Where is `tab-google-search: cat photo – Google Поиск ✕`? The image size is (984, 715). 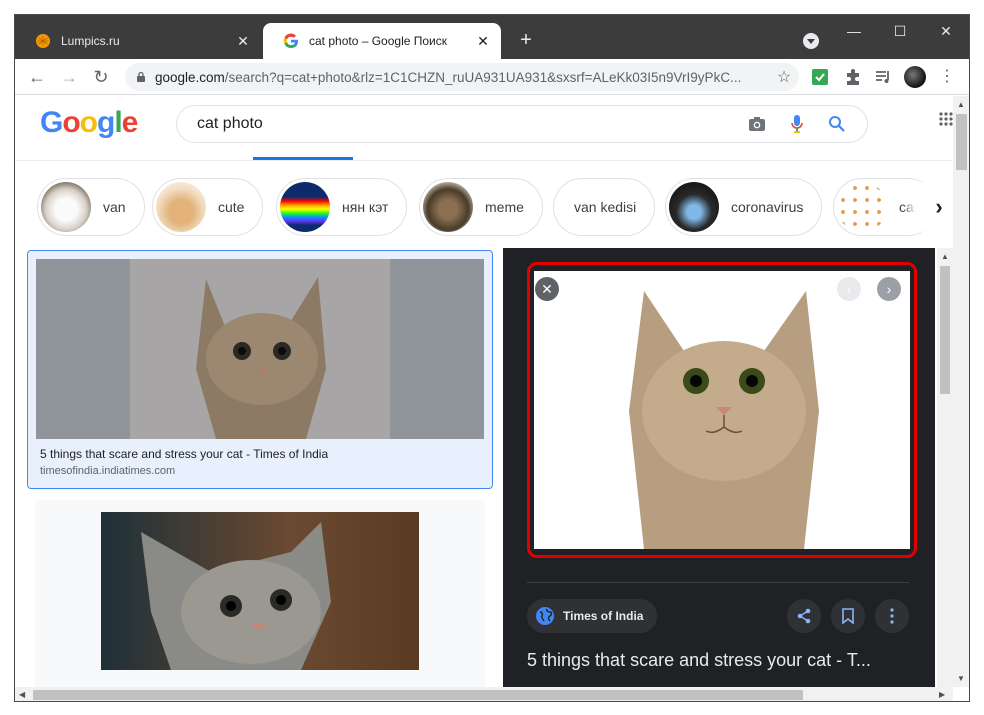 tab-google-search: cat photo – Google Поиск ✕ is located at coordinates (382, 41).